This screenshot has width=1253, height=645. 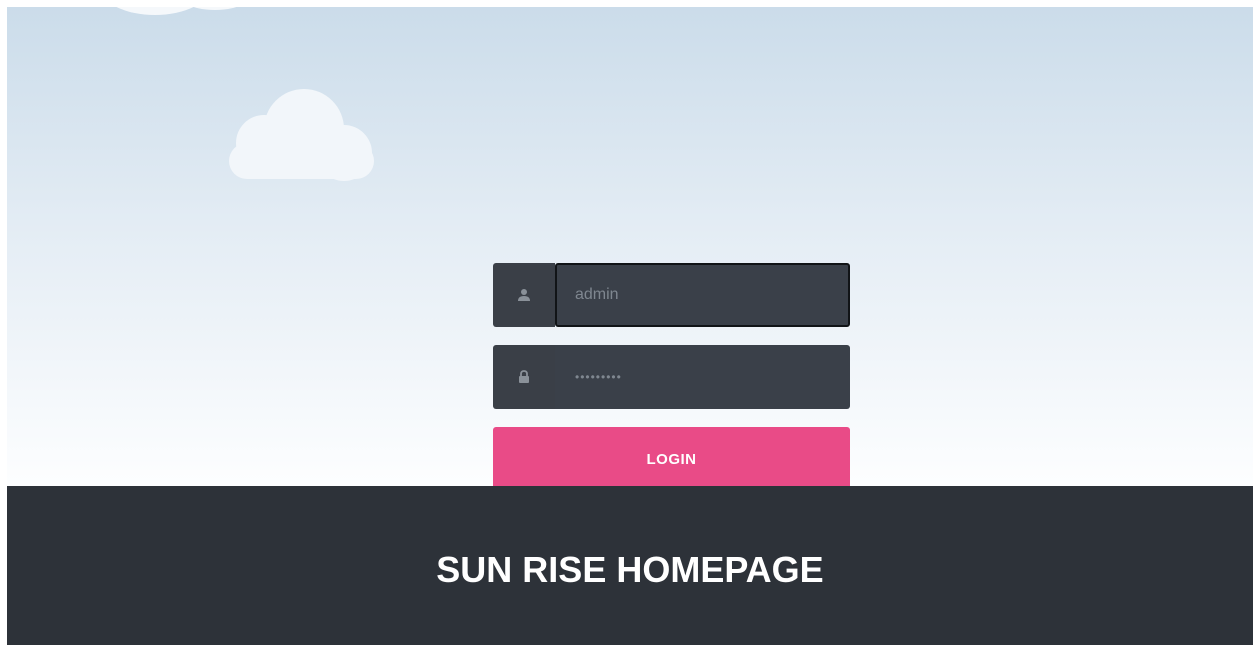 I want to click on username-input, so click(x=702, y=295).